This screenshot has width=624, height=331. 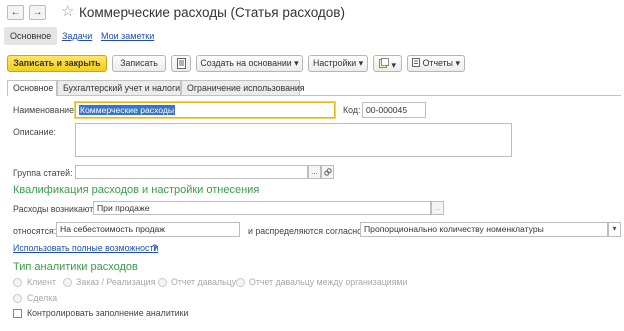 I want to click on group-input, so click(x=191, y=172).